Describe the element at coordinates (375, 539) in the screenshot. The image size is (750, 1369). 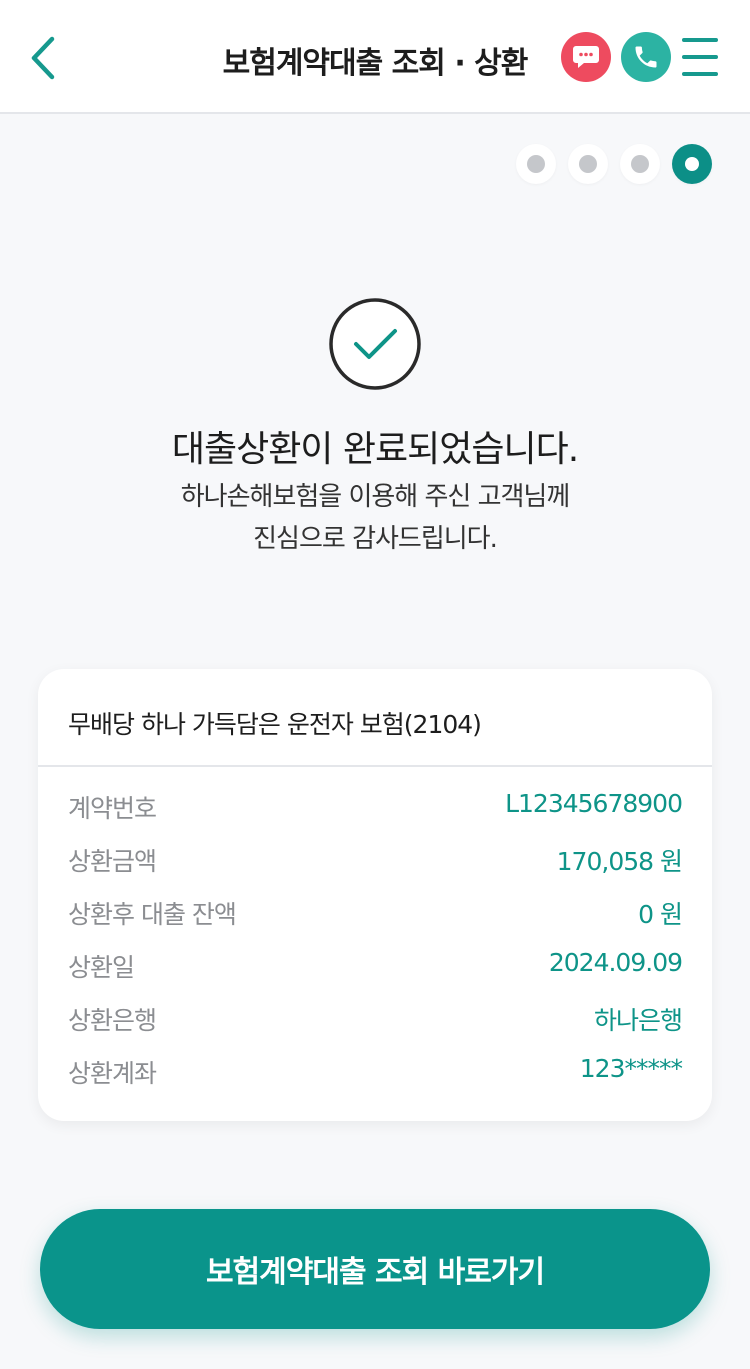
I see `thanks-message-line-2: 진심으로 감사드립니다.` at that location.